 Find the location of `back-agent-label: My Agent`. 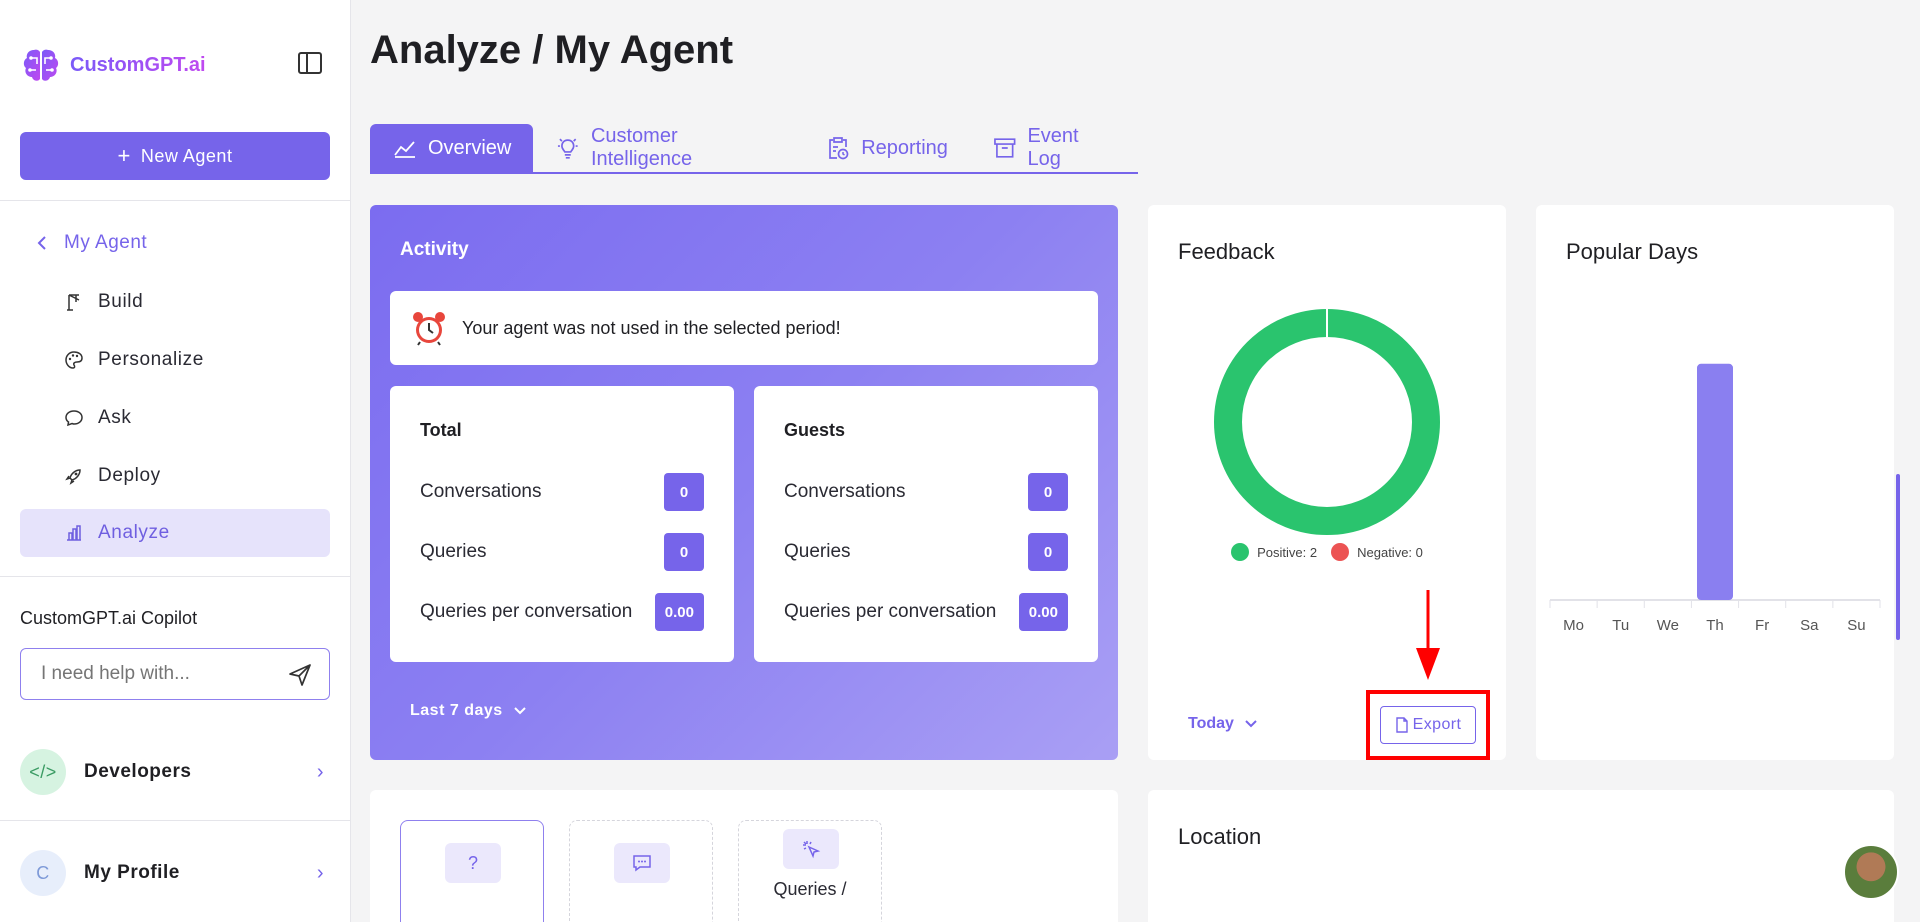

back-agent-label: My Agent is located at coordinates (106, 242).